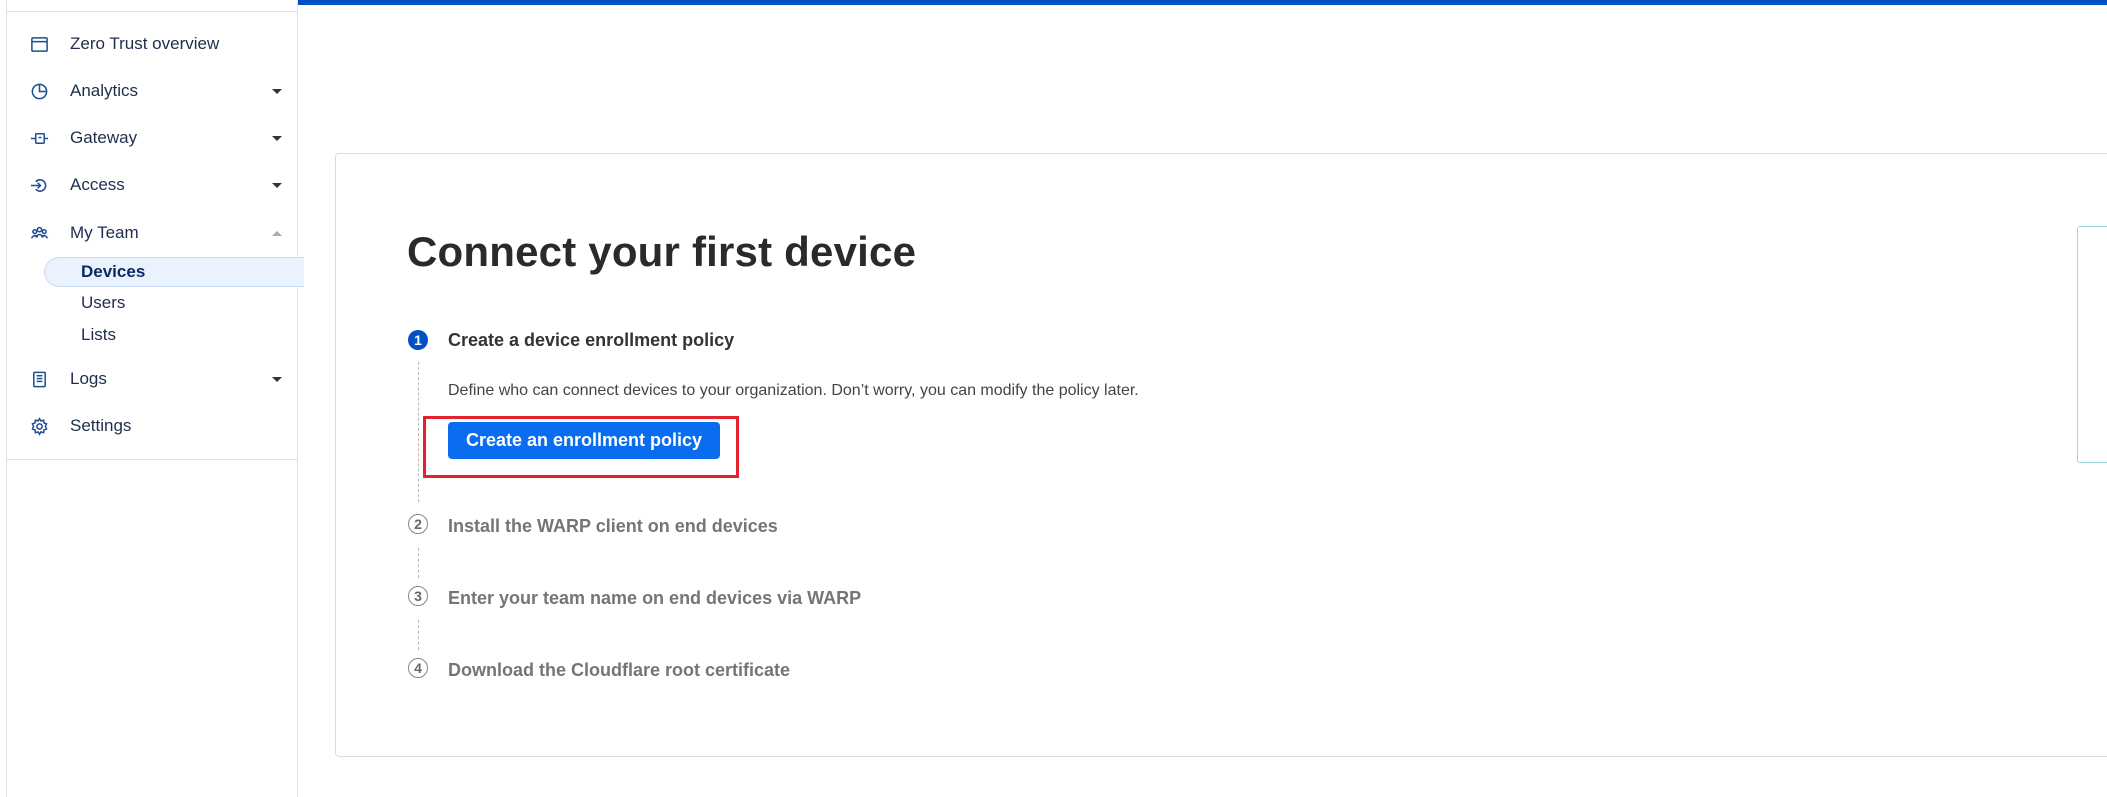 The width and height of the screenshot is (2107, 797). I want to click on page-title: Connect your first device, so click(662, 251).